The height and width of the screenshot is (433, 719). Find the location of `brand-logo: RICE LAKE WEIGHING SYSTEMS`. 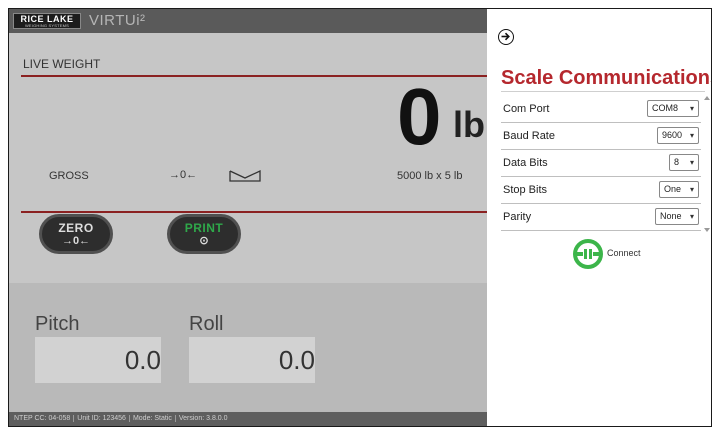

brand-logo: RICE LAKE WEIGHING SYSTEMS is located at coordinates (47, 21).